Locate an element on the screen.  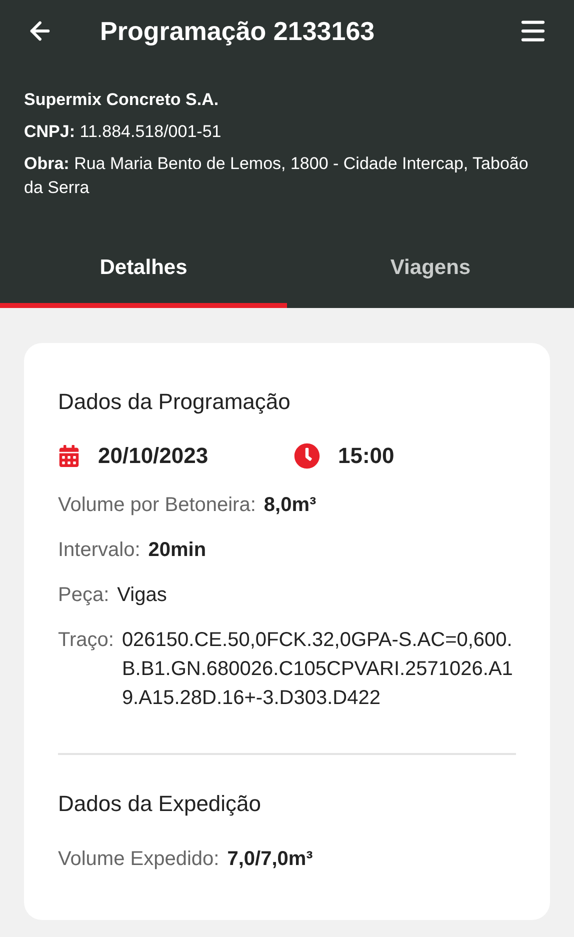
field-label: Volume por Betoneira: is located at coordinates (157, 505).